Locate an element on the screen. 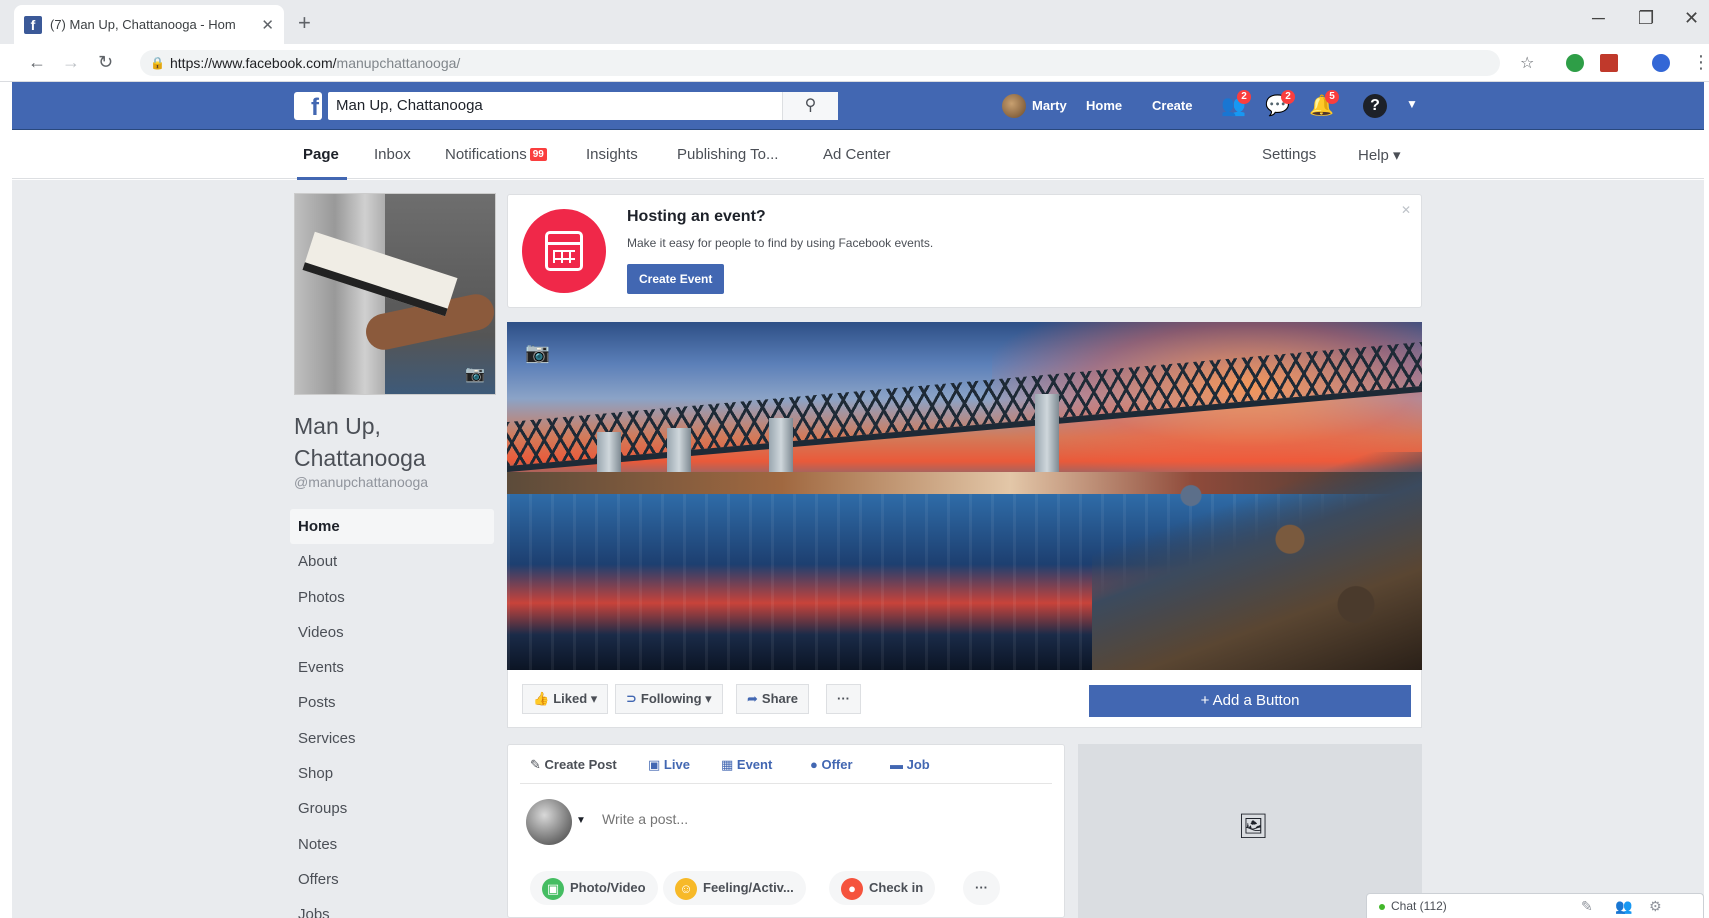 This screenshot has height=918, width=1709. composer-tab-live: ▣ Live is located at coordinates (669, 765).